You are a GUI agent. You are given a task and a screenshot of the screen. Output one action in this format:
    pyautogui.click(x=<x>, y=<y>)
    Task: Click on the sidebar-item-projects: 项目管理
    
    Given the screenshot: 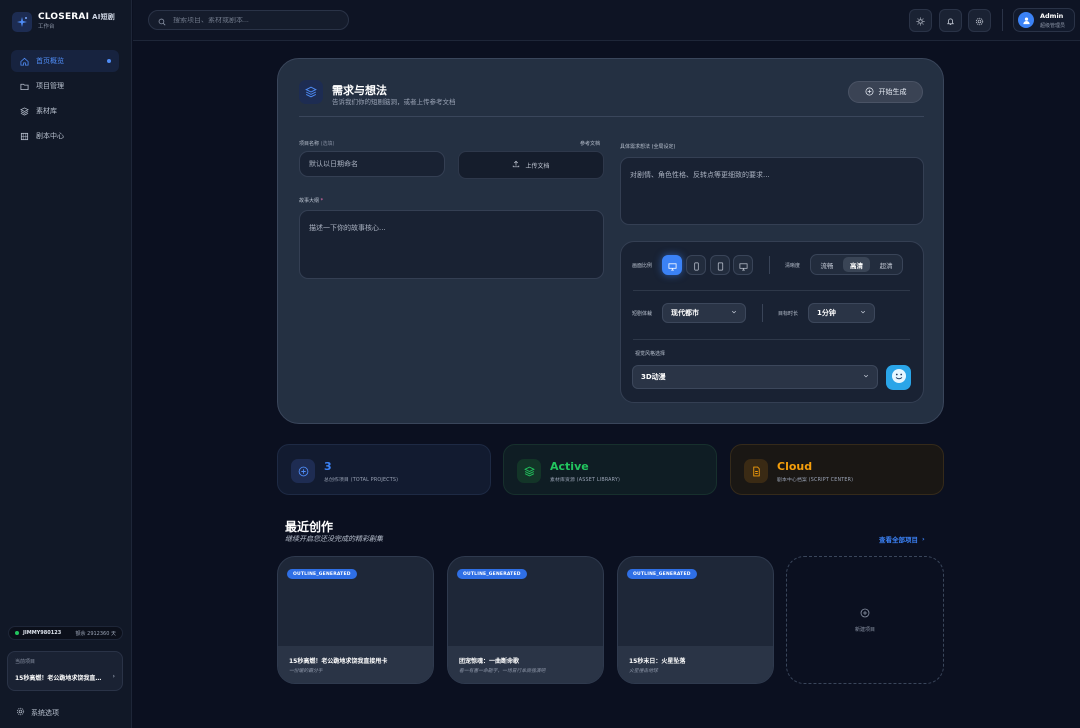 What is the action you would take?
    pyautogui.click(x=65, y=86)
    